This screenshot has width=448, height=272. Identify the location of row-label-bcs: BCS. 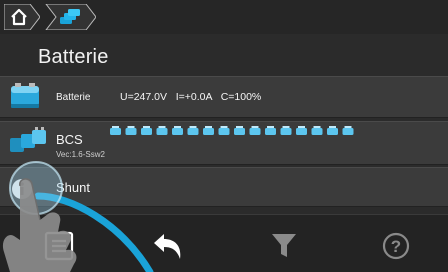
(69, 139).